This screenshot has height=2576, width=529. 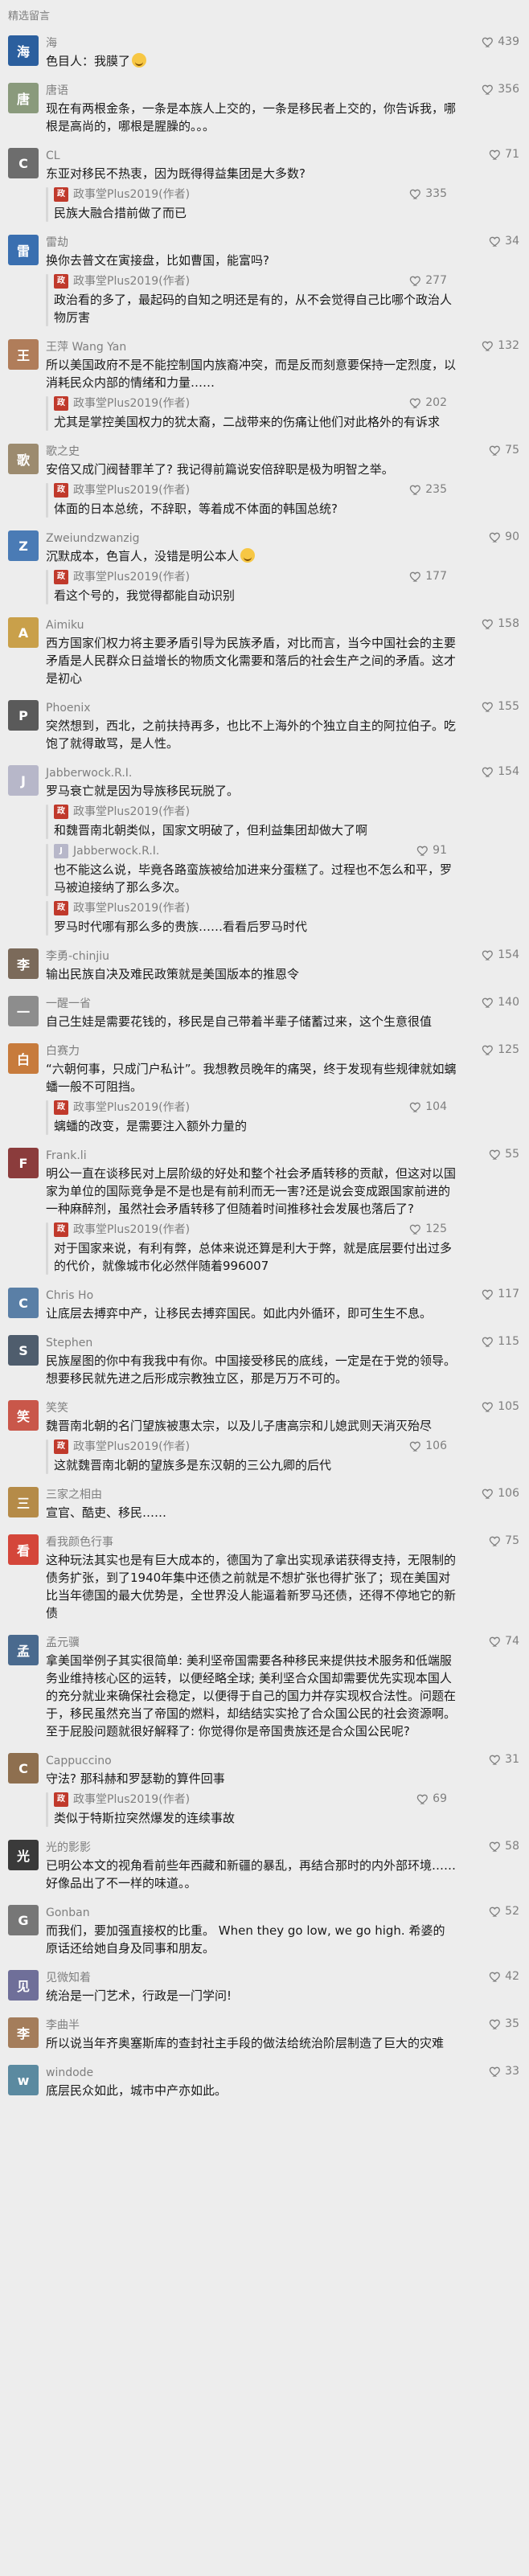 What do you see at coordinates (252, 1156) in the screenshot?
I see `comment-author: Frank.li` at bounding box center [252, 1156].